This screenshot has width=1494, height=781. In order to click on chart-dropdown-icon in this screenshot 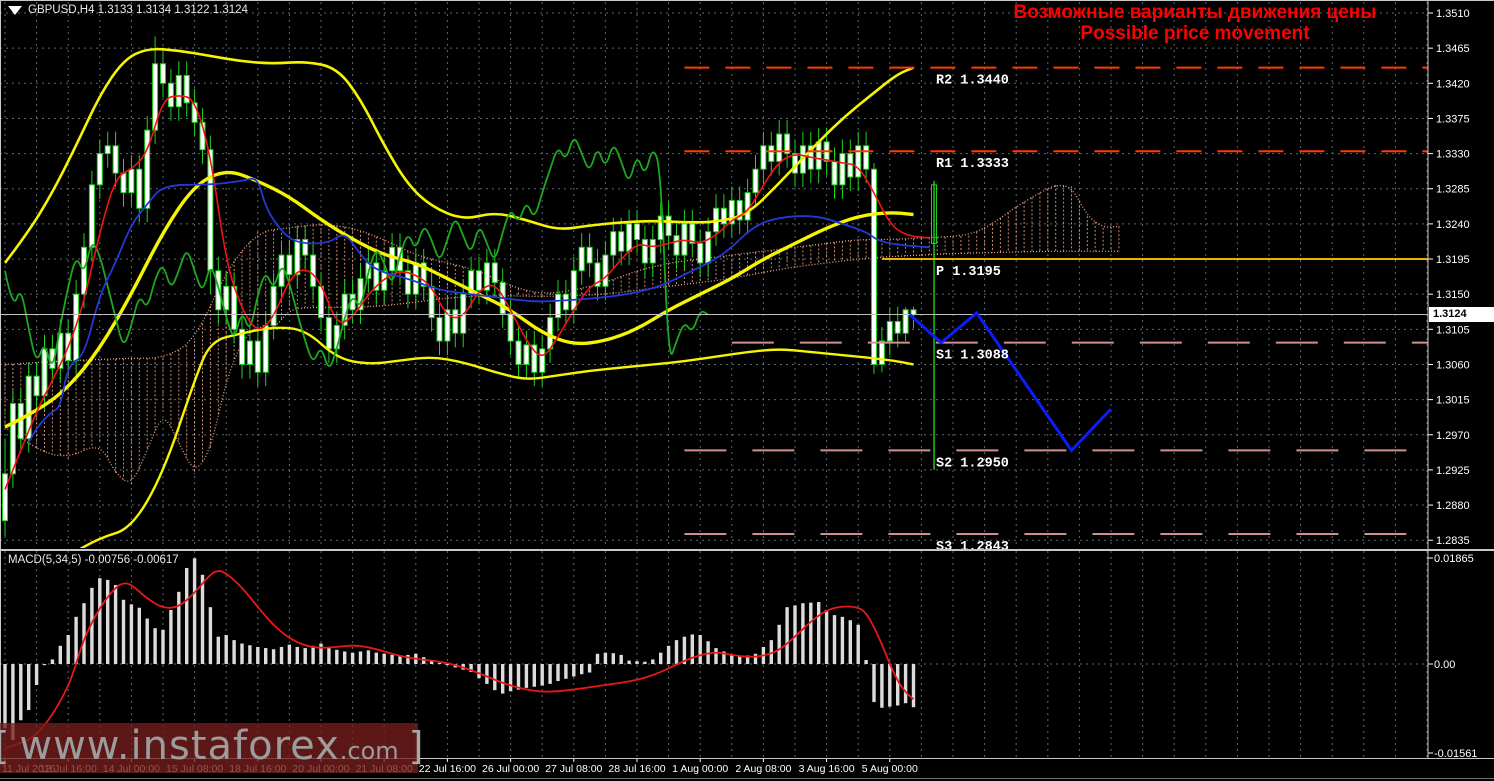, I will do `click(15, 10)`.